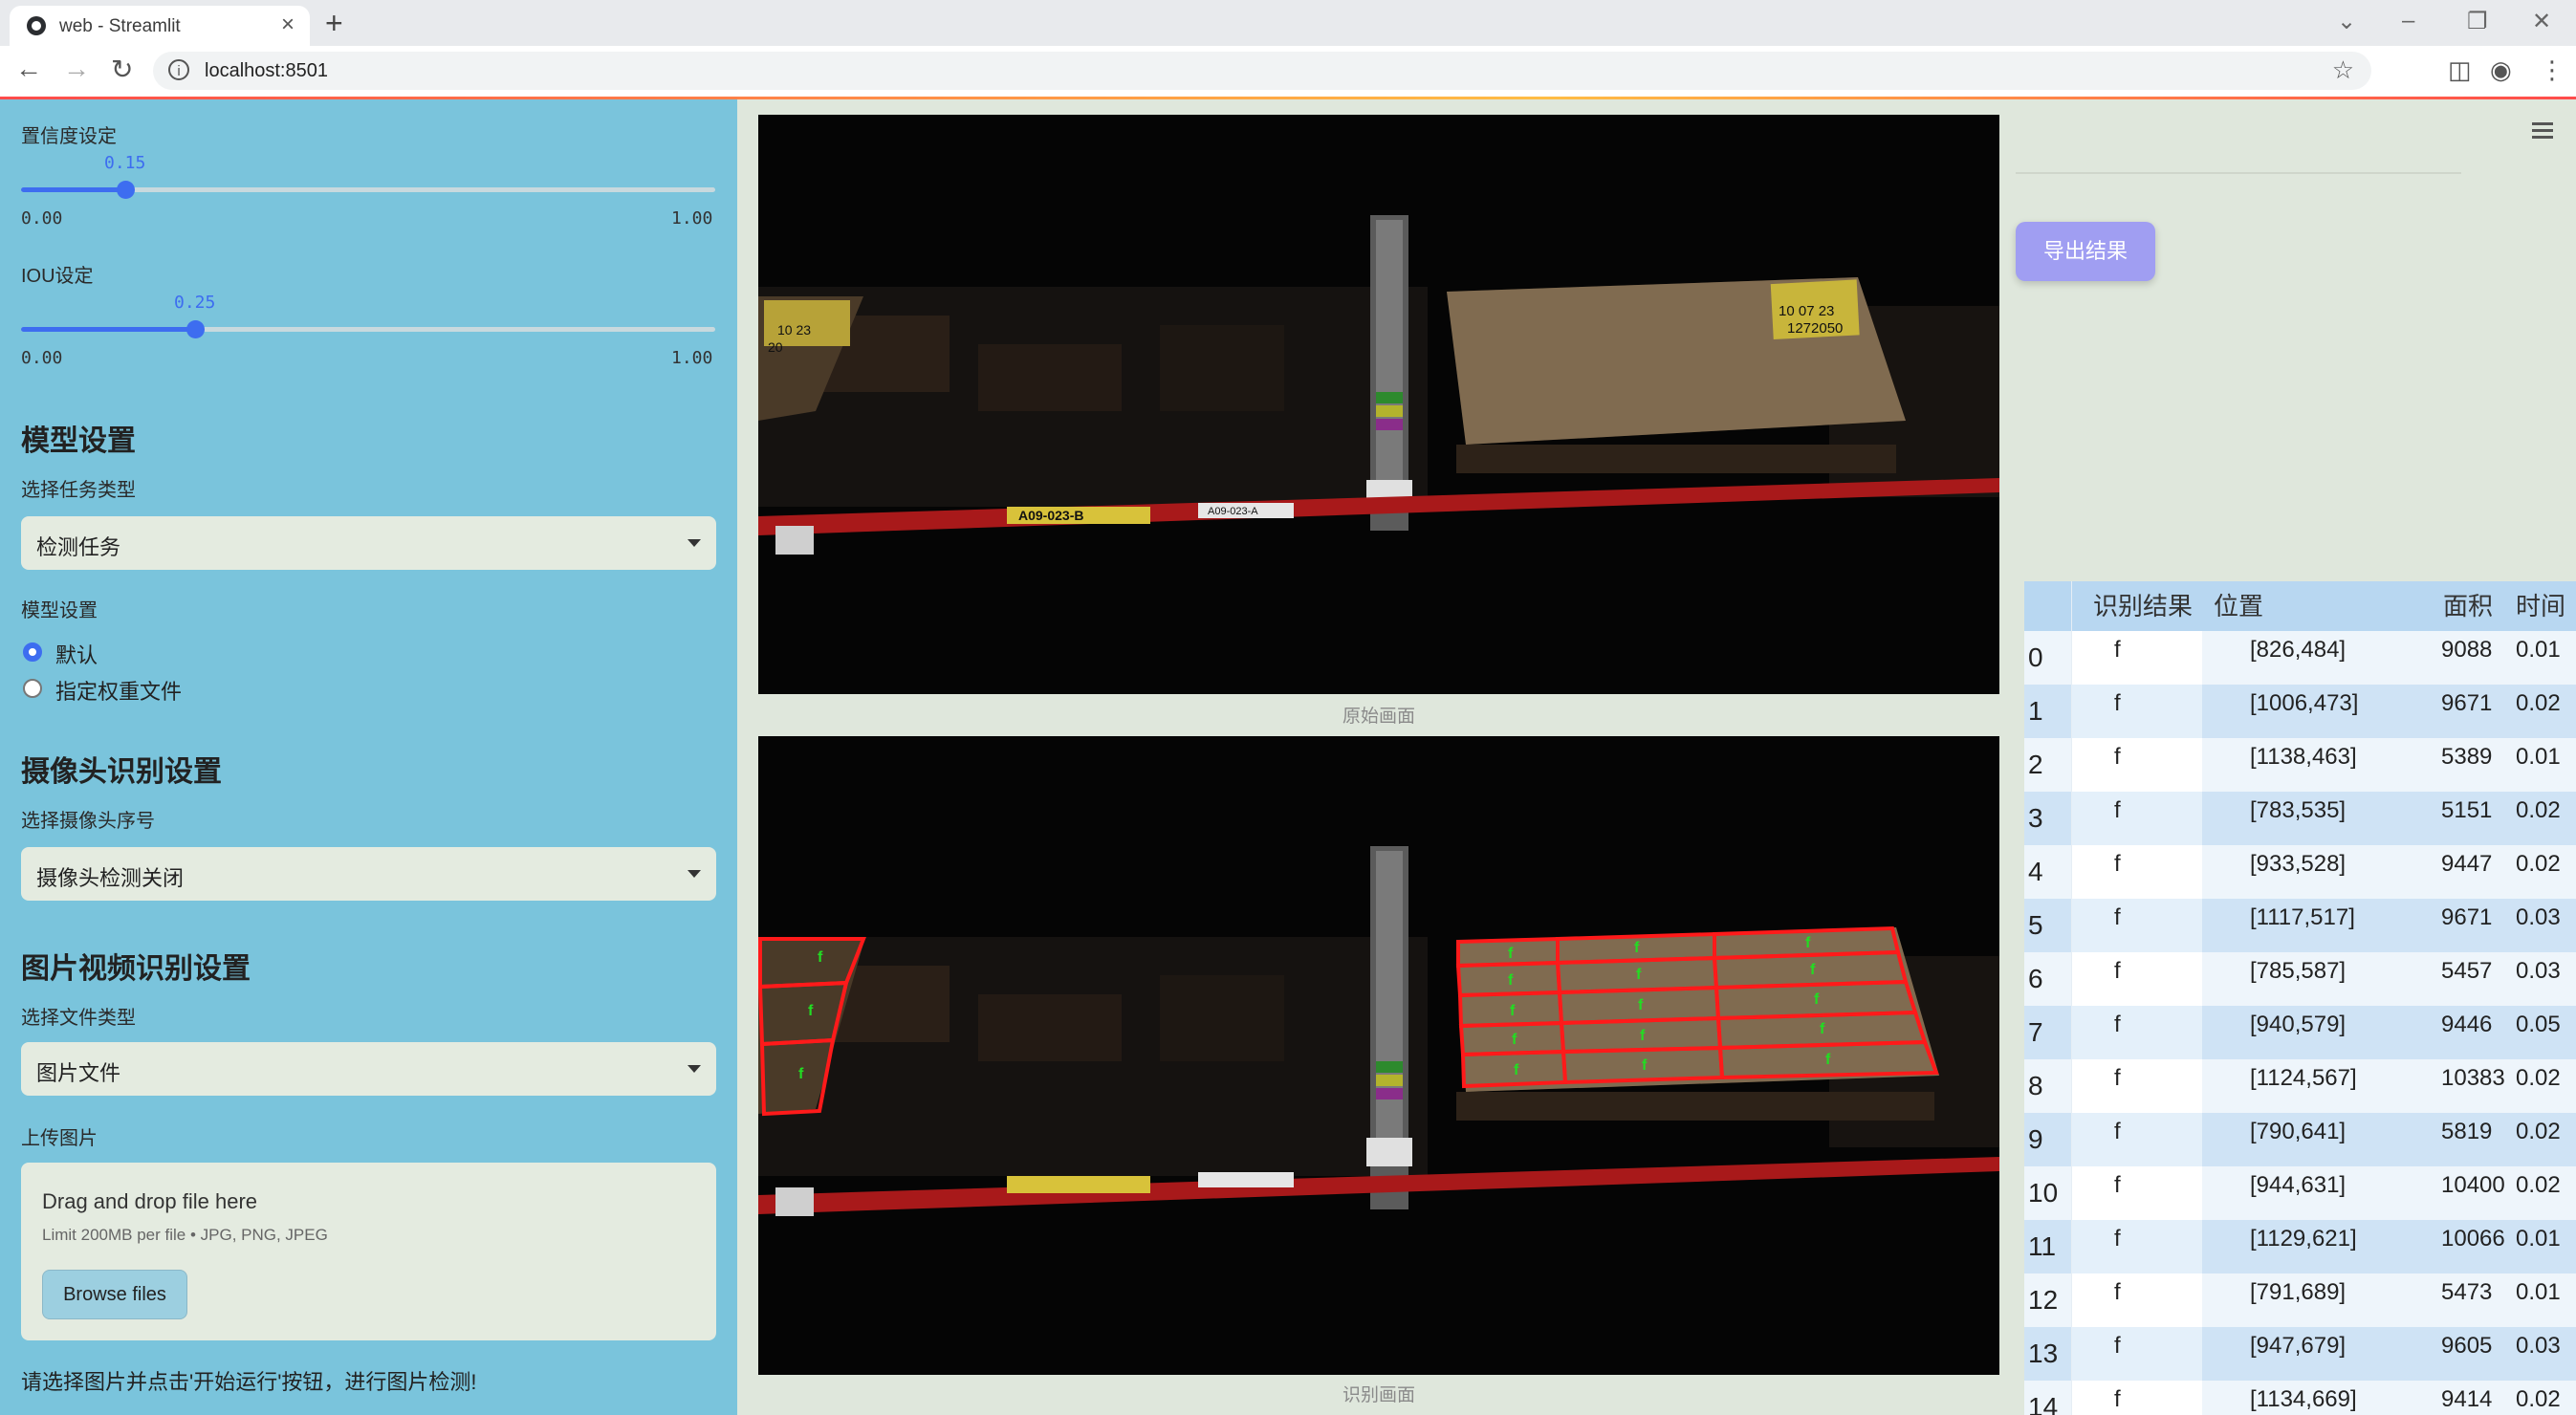  What do you see at coordinates (32, 688) in the screenshot?
I see `radio-custom-weights` at bounding box center [32, 688].